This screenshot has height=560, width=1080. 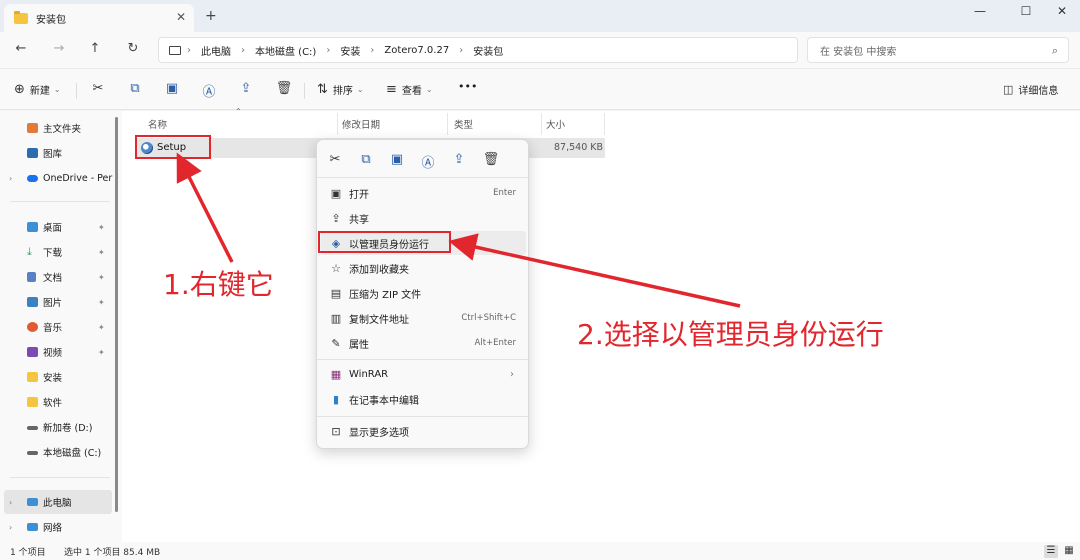 I want to click on notepad-icon: ▮, so click(x=336, y=399).